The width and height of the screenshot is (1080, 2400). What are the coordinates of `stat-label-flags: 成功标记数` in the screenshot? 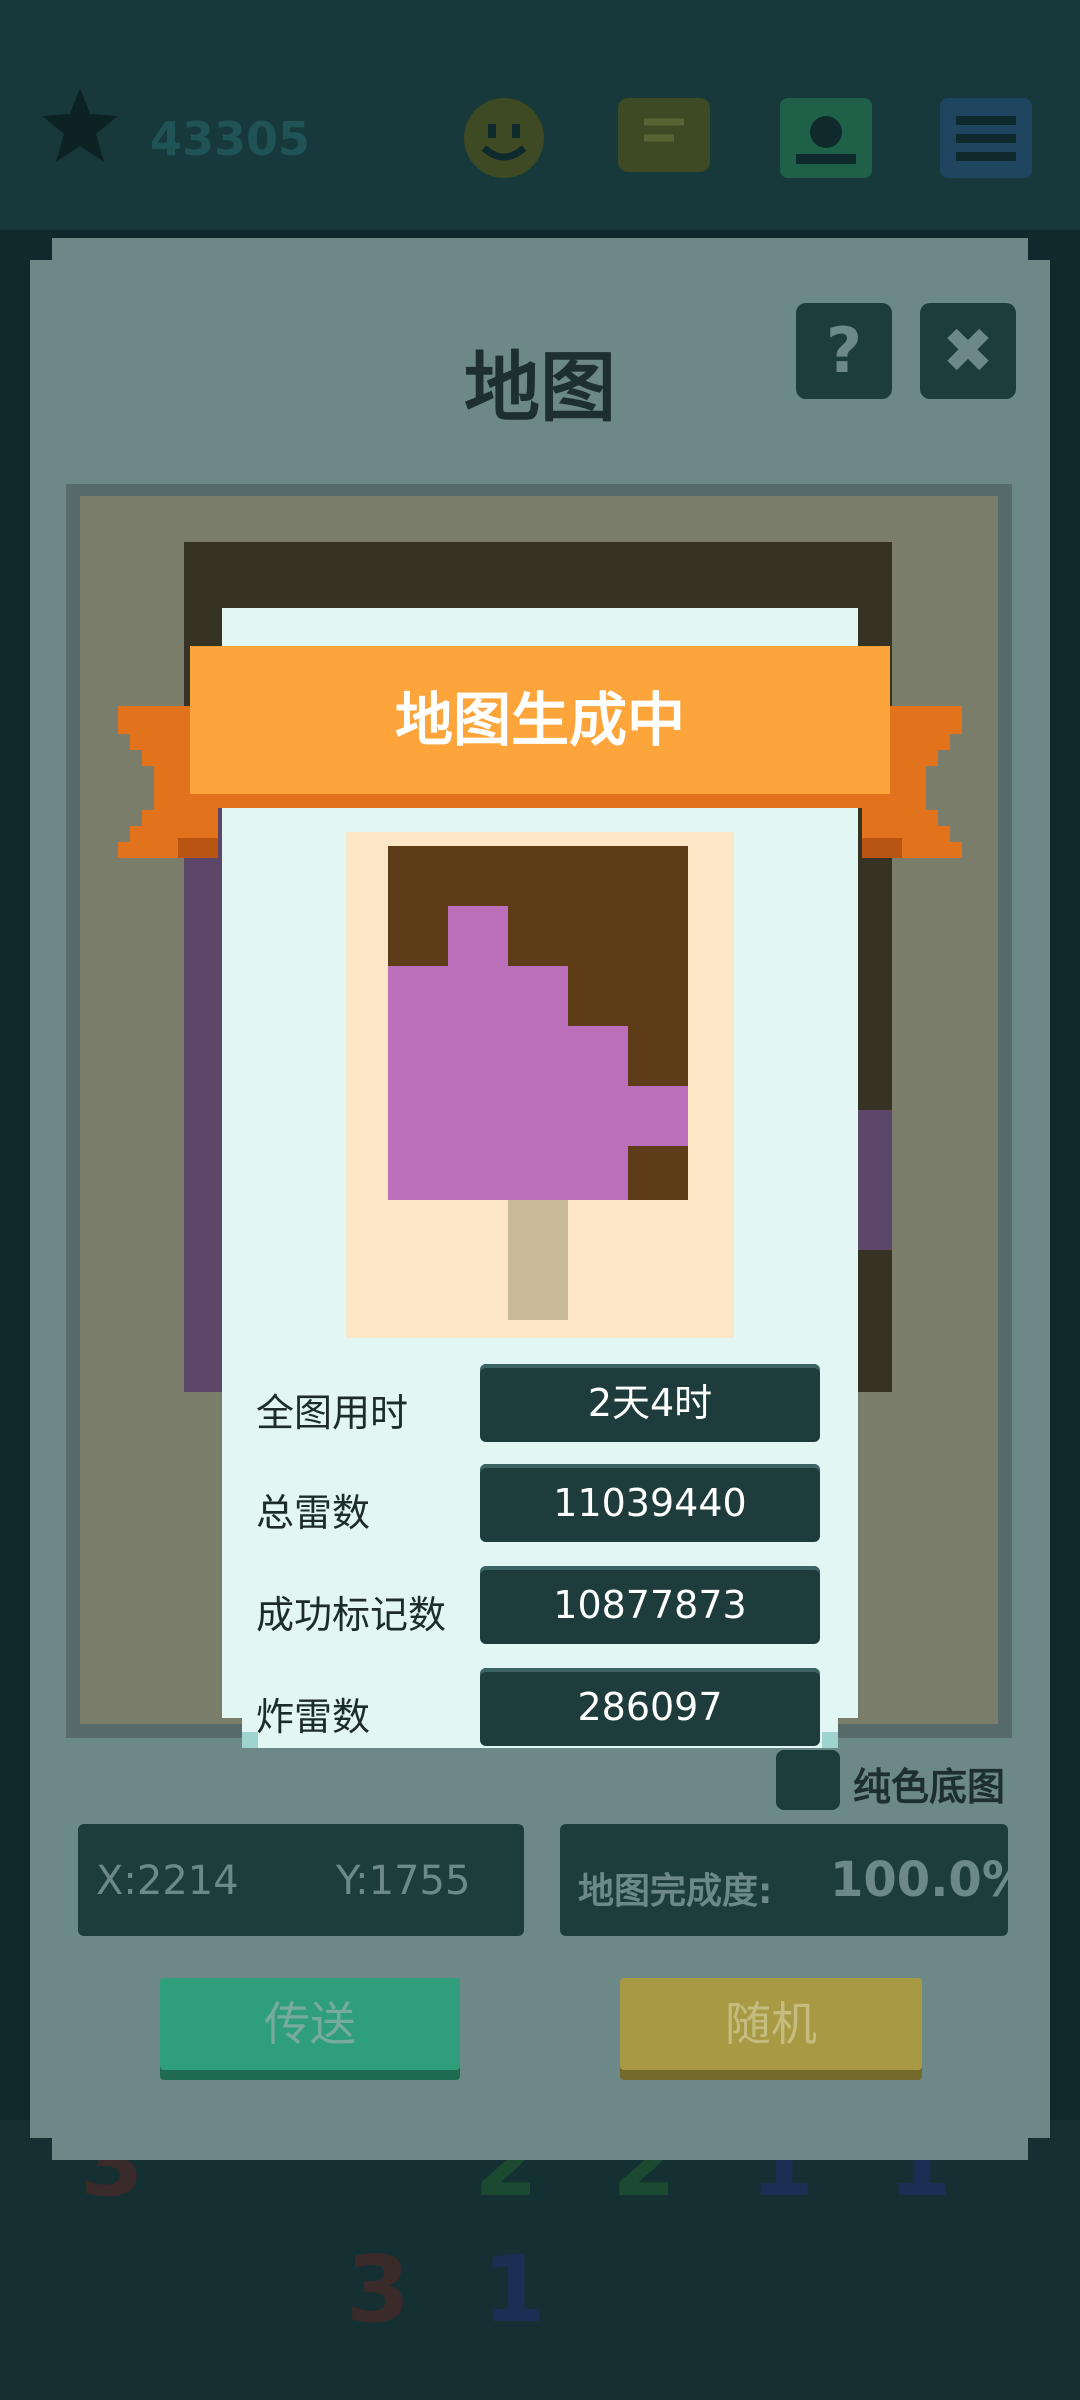 It's located at (351, 1615).